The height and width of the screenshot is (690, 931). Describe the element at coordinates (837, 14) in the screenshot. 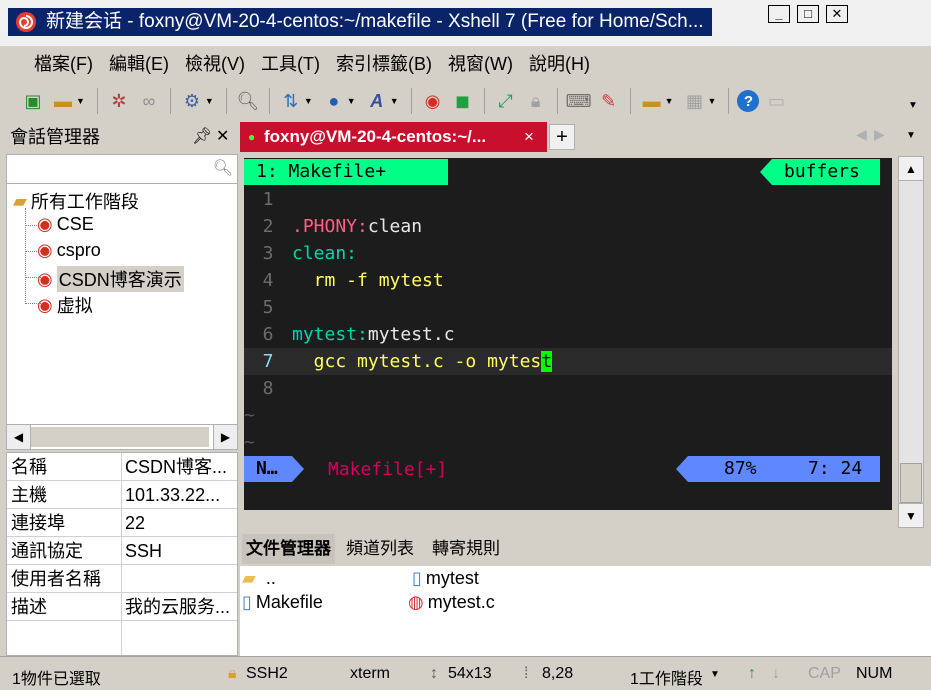

I see `close-window-button: ✕` at that location.